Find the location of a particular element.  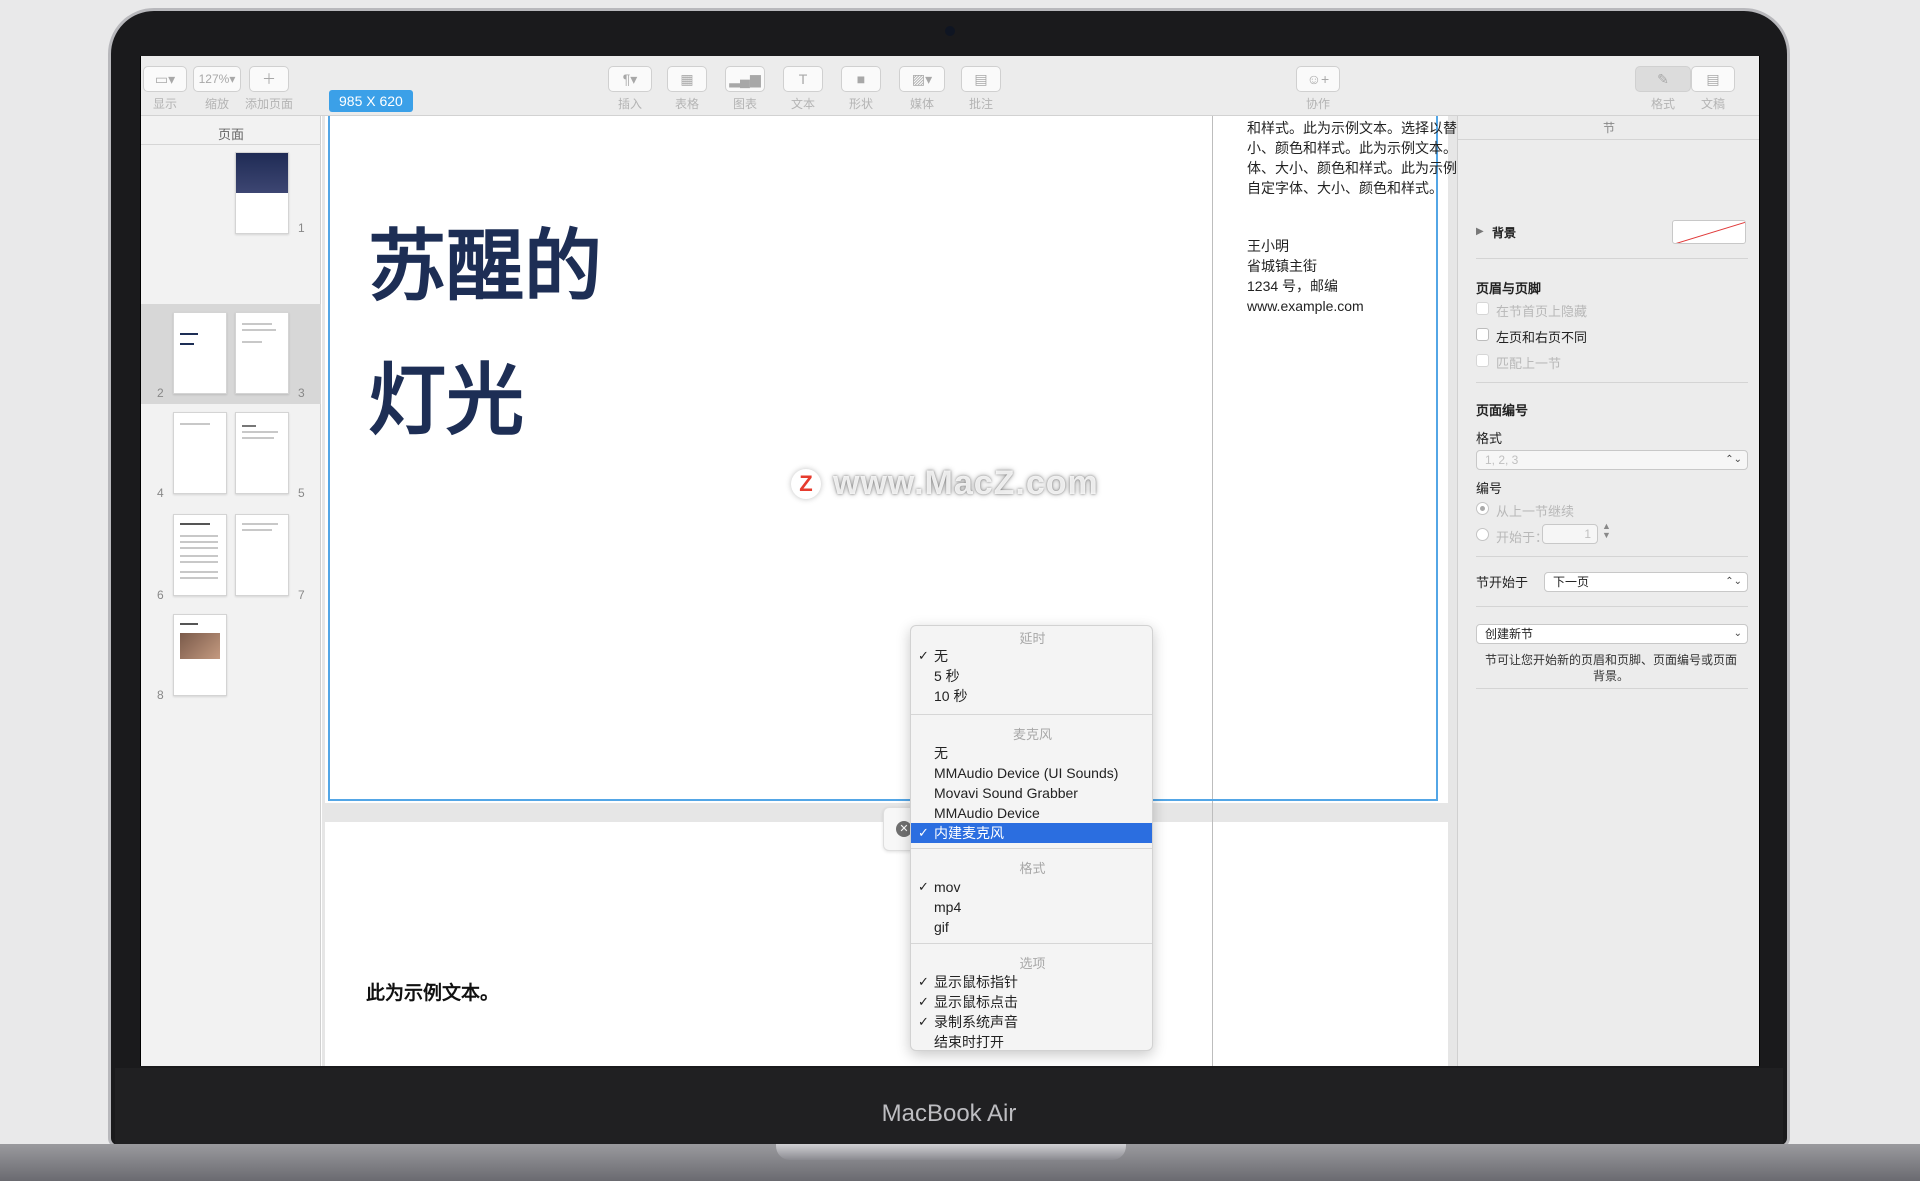

sample-text: 此为示例文本。 is located at coordinates (432, 991).